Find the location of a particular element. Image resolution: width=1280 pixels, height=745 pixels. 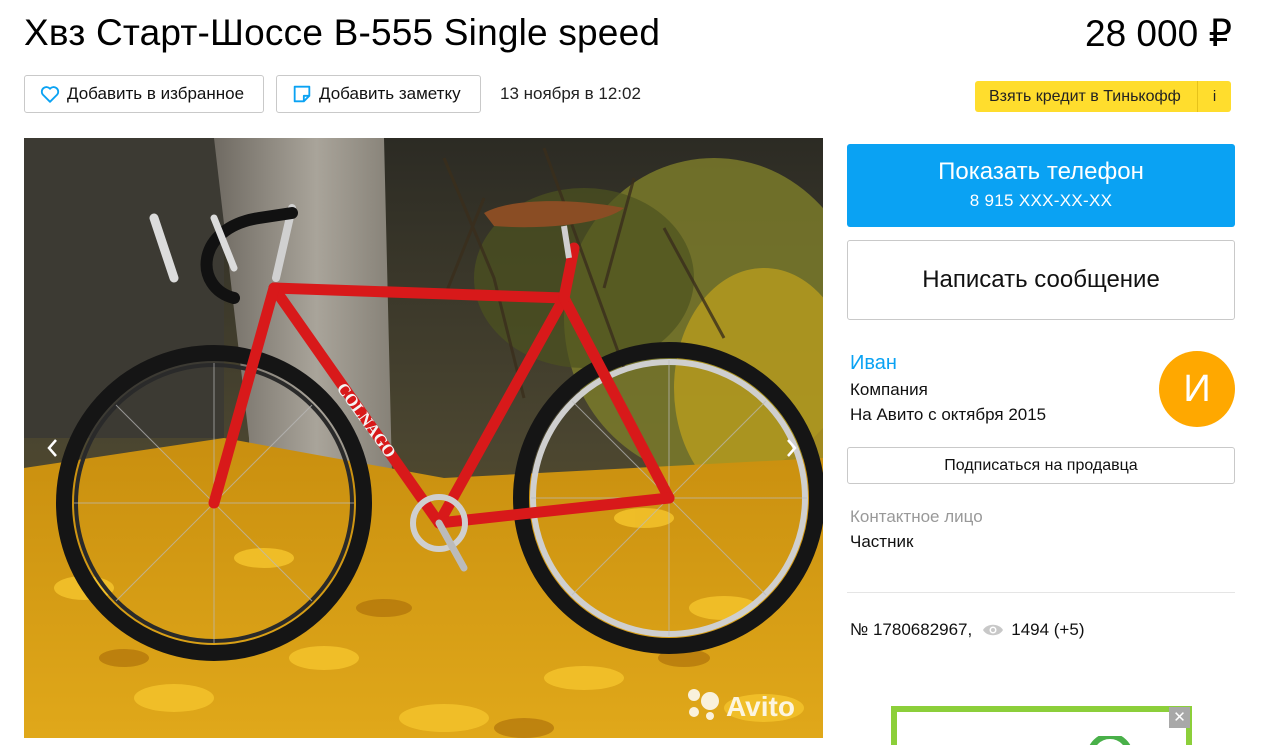

subscribe-seller-button: Подписаться на продавца is located at coordinates (1041, 465).